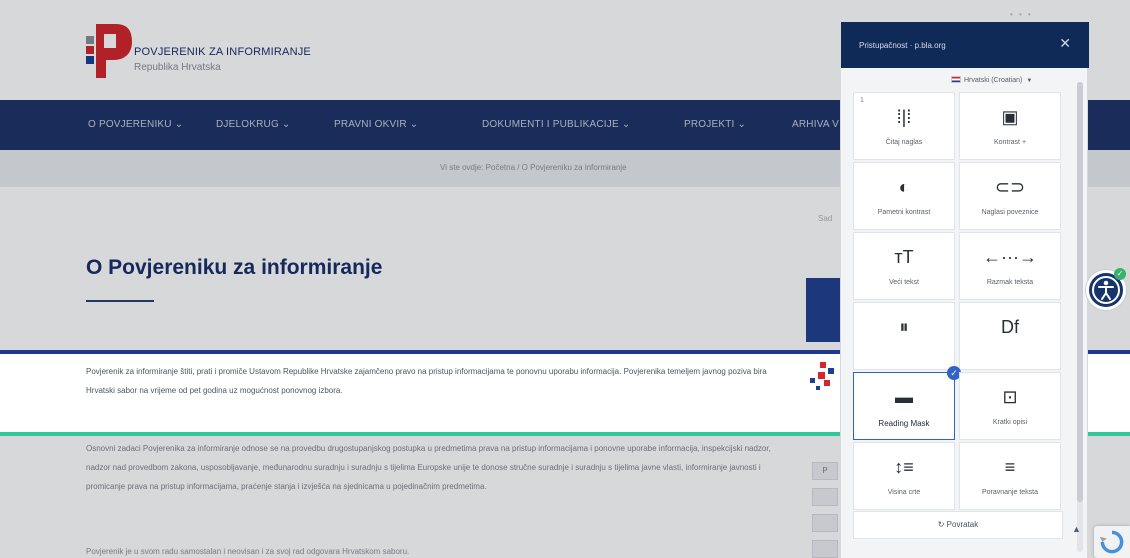 This screenshot has width=1130, height=558. What do you see at coordinates (1010, 142) in the screenshot?
I see `tile-label: Kontrast +` at bounding box center [1010, 142].